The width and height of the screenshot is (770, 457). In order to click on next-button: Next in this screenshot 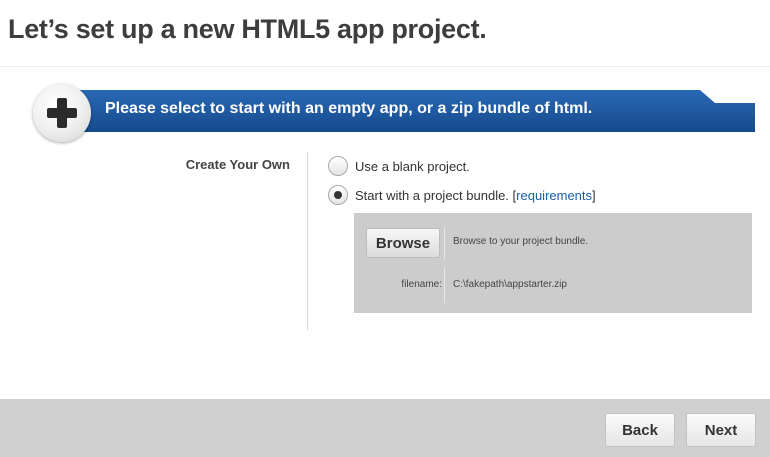, I will do `click(721, 430)`.